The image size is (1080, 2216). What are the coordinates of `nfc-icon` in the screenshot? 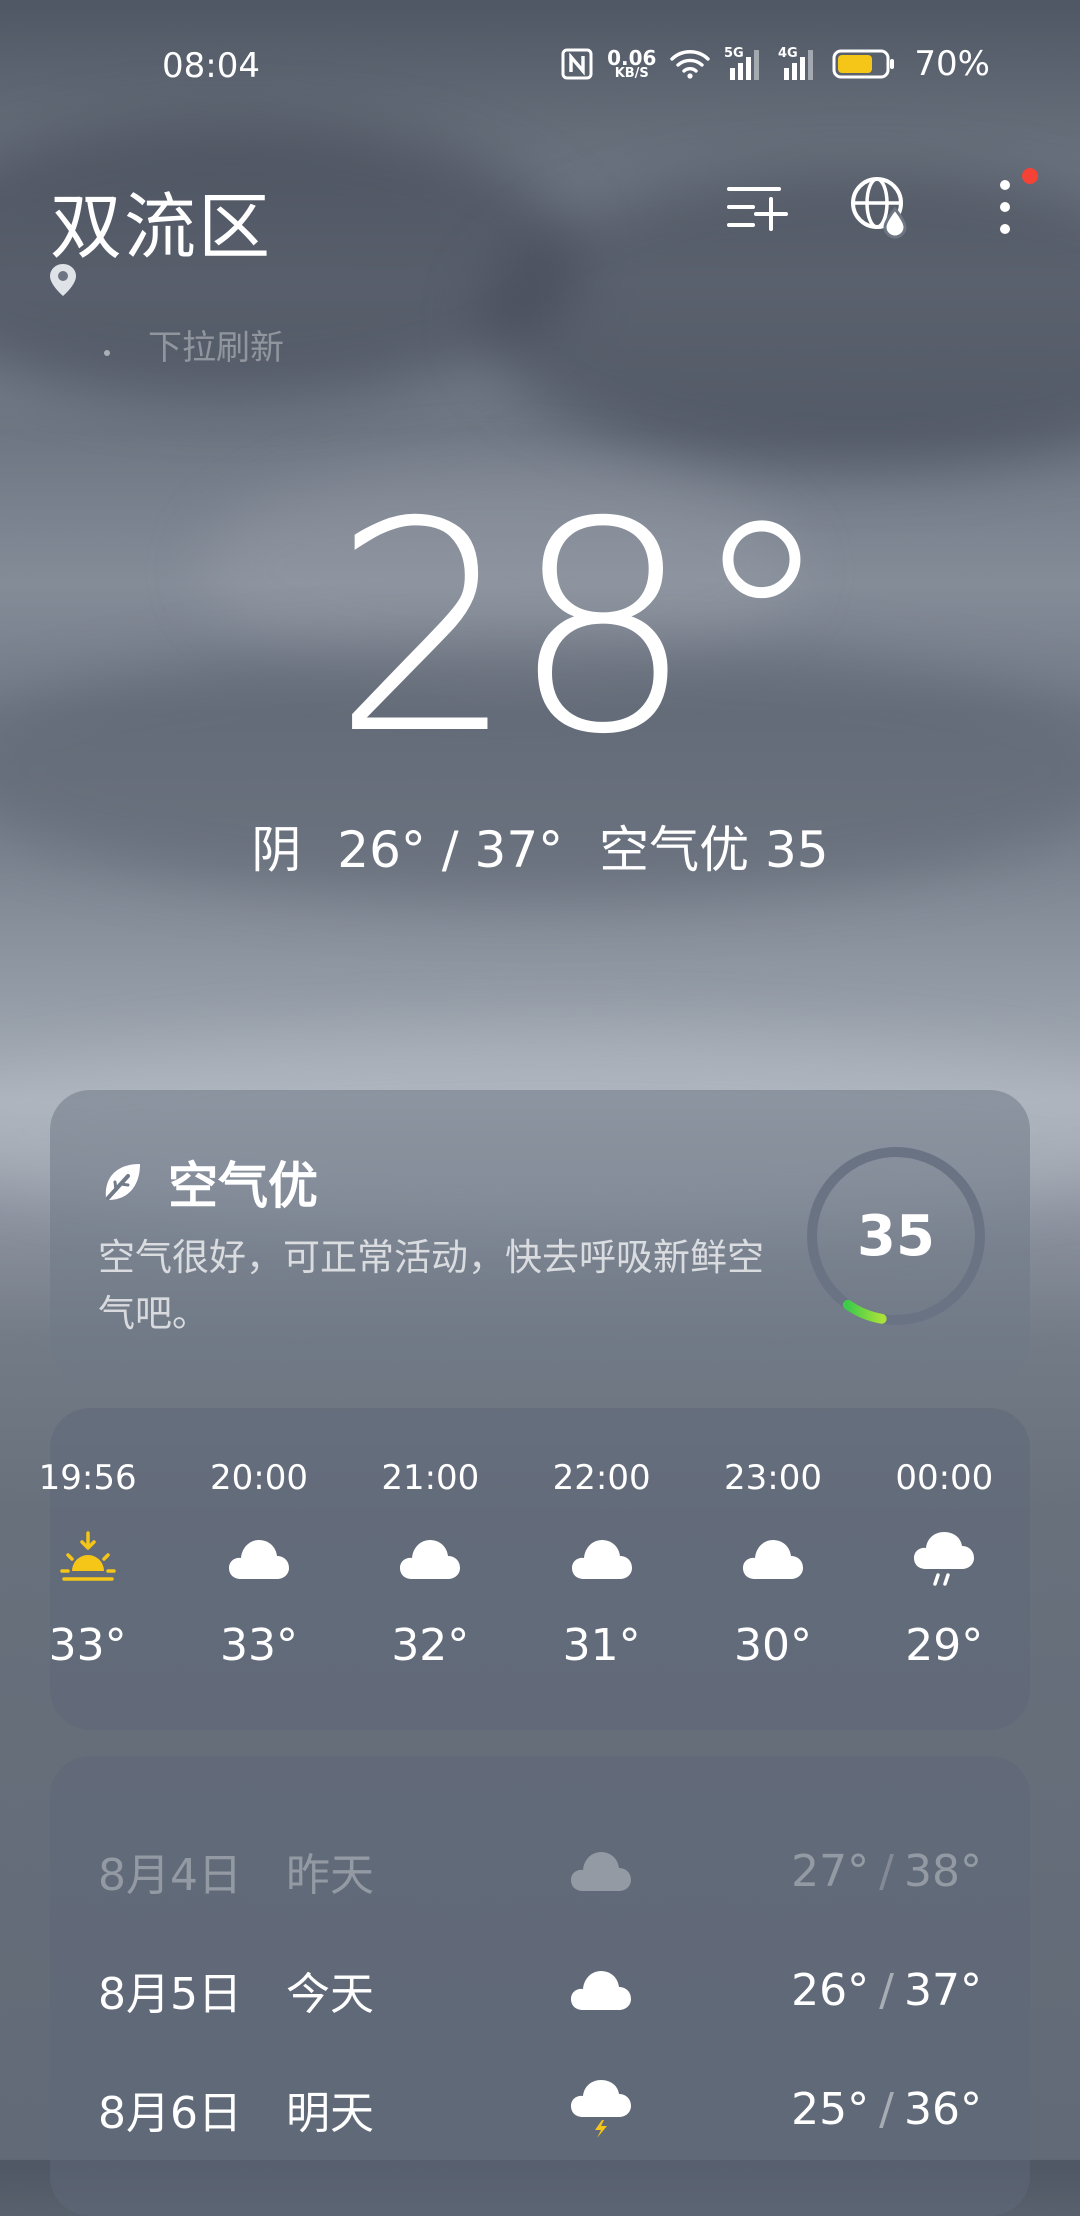 It's located at (577, 64).